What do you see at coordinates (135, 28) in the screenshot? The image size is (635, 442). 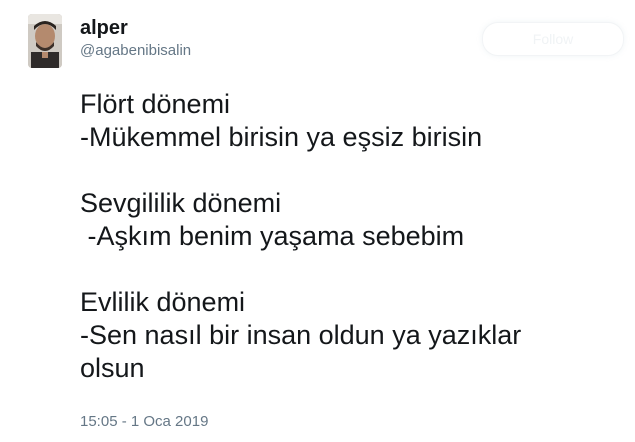 I see `display-name: alper` at bounding box center [135, 28].